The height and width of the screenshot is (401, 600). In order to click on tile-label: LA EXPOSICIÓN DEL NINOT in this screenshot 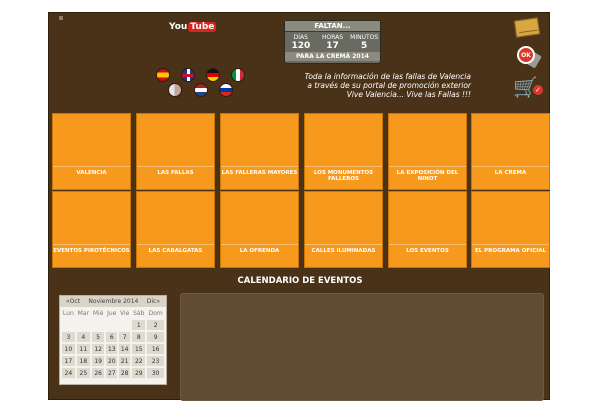, I will do `click(427, 174)`.